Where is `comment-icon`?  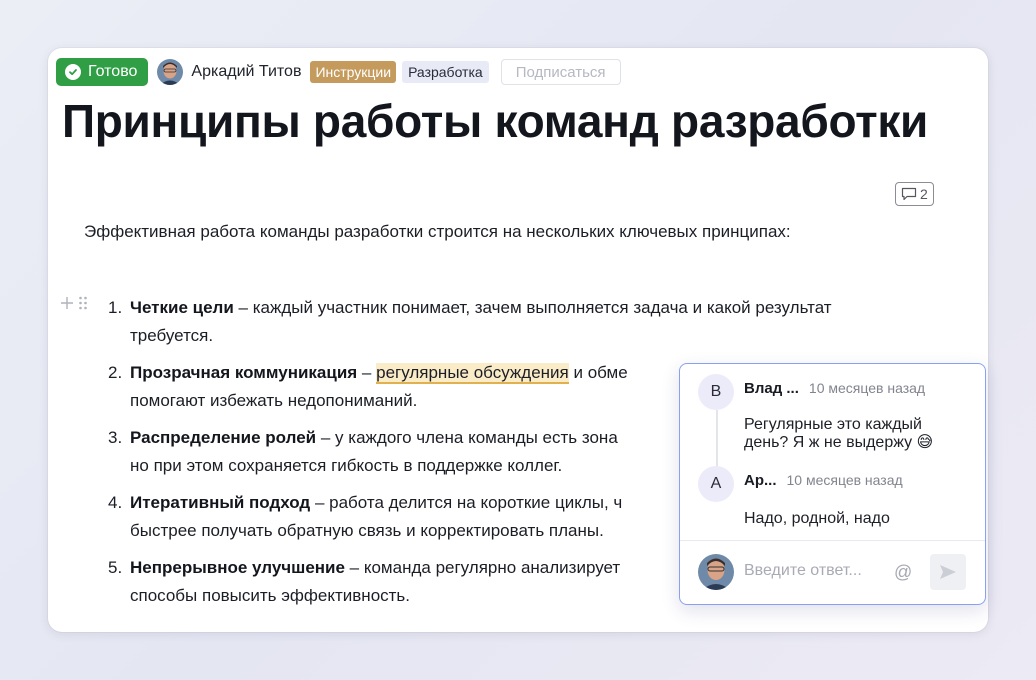
comment-icon is located at coordinates (909, 194).